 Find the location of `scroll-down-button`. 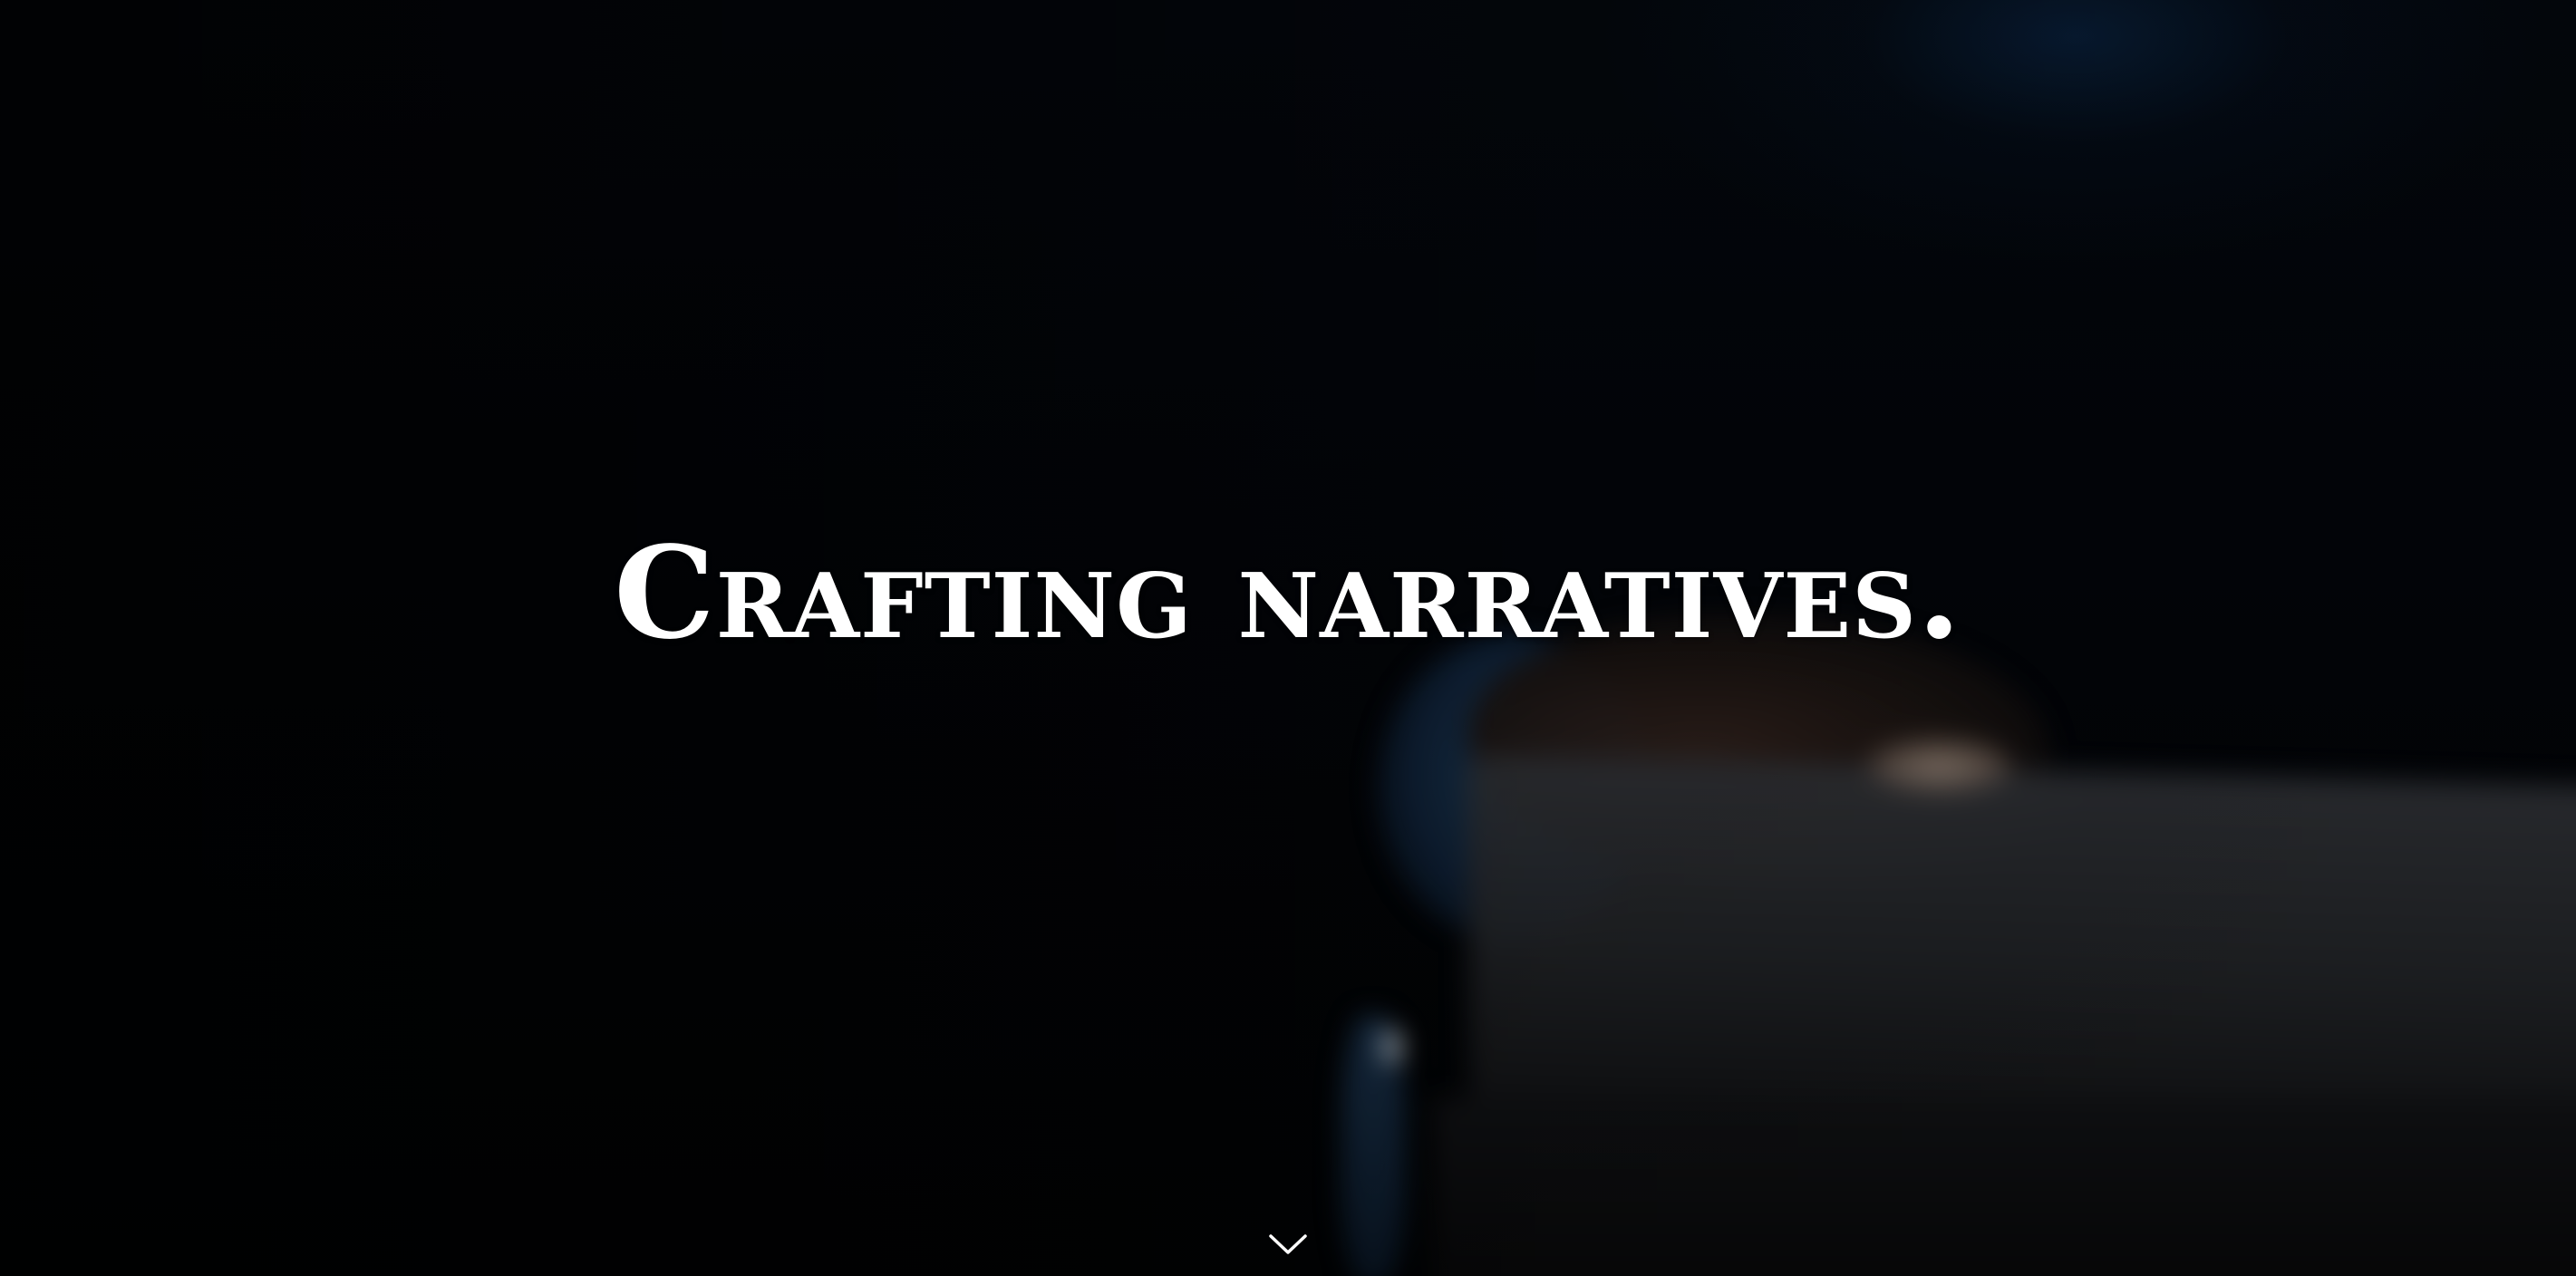

scroll-down-button is located at coordinates (1288, 1244).